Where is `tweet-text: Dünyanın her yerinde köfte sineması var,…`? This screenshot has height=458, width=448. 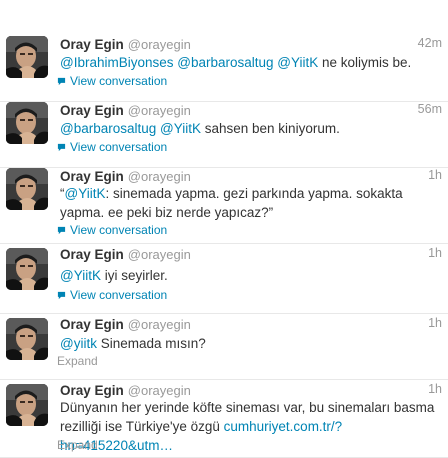 tweet-text: Dünyanın her yerinde köfte sineması var,… is located at coordinates (250, 426).